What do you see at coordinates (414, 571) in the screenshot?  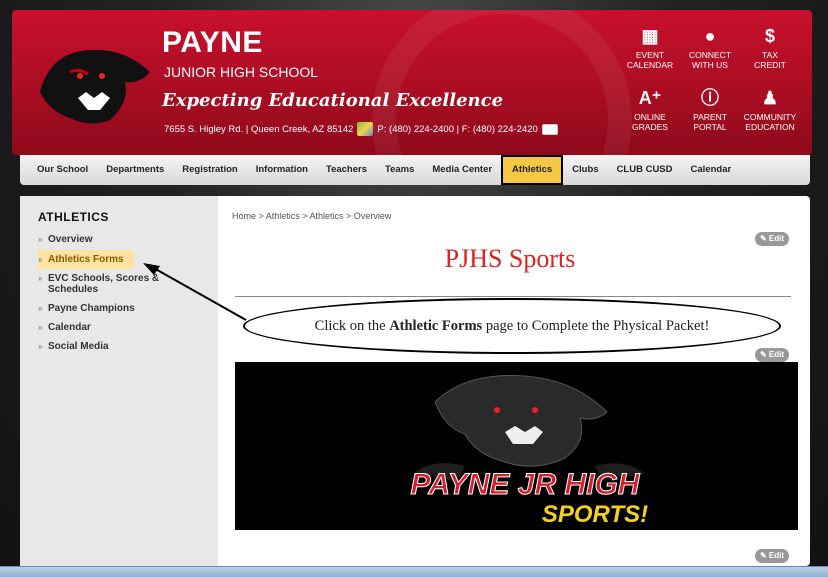 I see `os-taskbar` at bounding box center [414, 571].